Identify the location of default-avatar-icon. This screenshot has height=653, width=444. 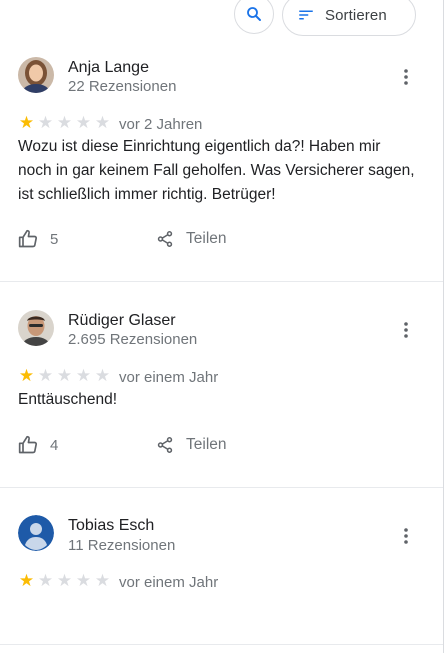
(36, 533).